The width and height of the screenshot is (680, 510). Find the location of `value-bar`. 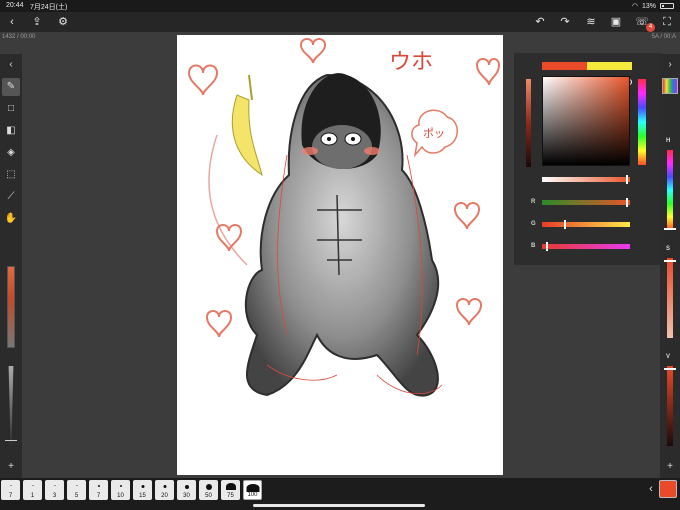

value-bar is located at coordinates (670, 406).